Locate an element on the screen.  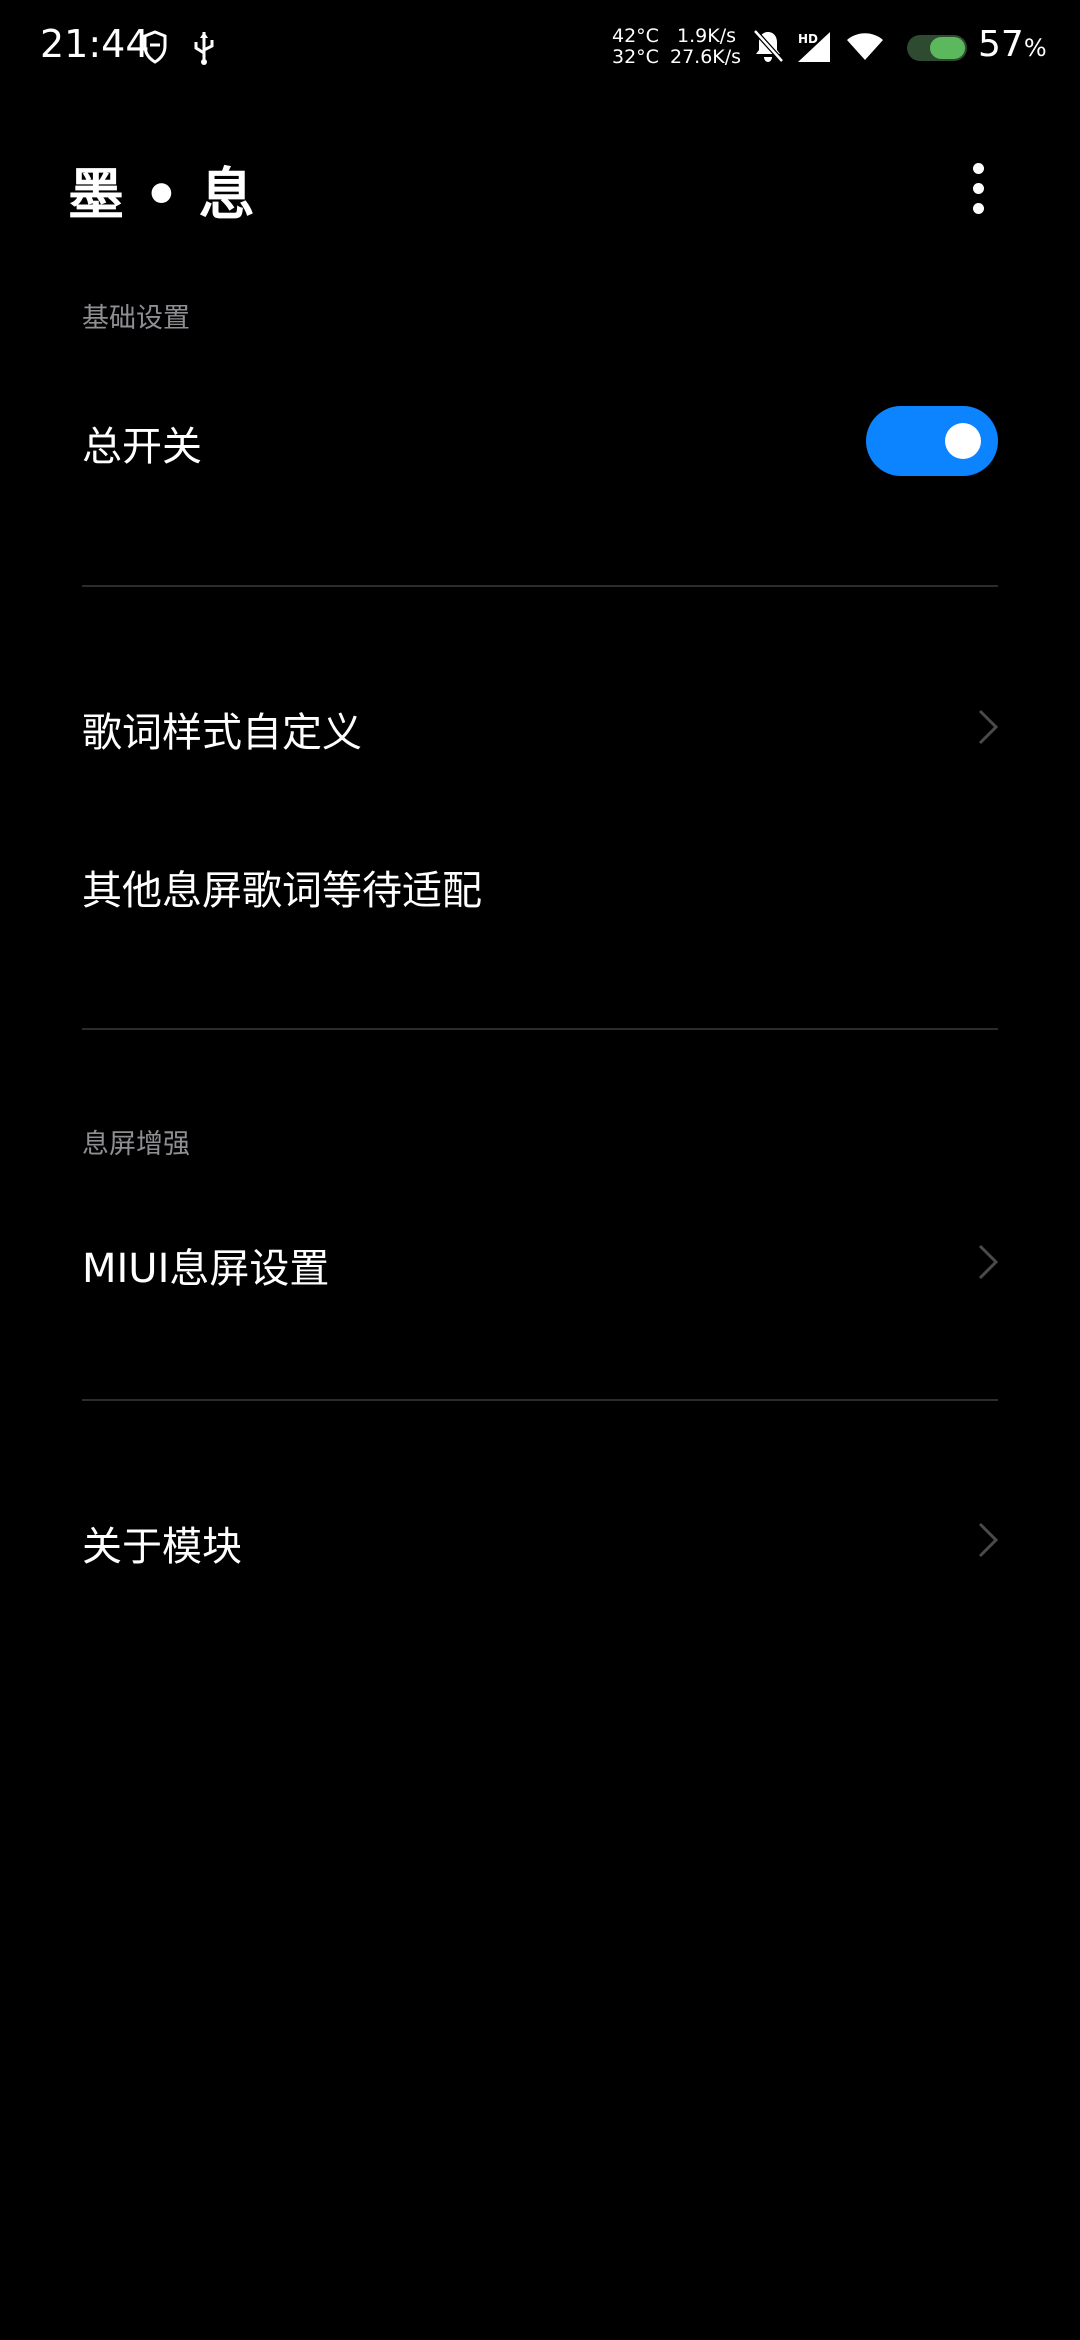
status-bar: 21:44 42°C 32°C 1.9K/s 27.6K/s HD 57% is located at coordinates (540, 48).